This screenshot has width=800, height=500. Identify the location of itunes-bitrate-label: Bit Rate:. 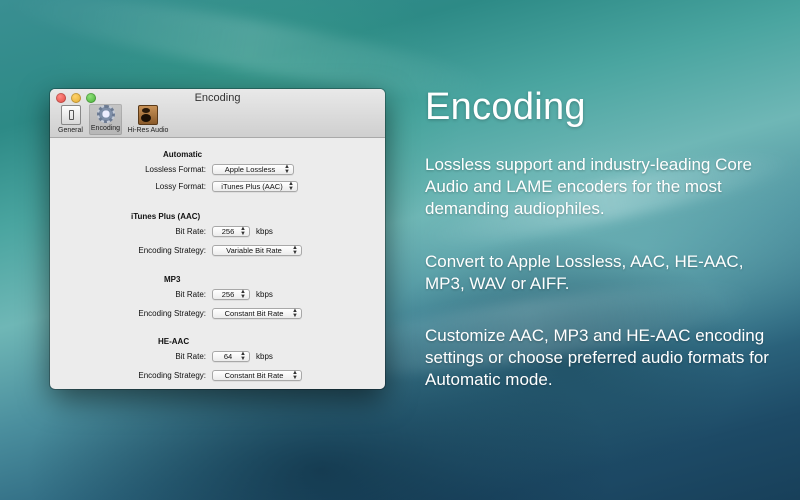
(190, 231).